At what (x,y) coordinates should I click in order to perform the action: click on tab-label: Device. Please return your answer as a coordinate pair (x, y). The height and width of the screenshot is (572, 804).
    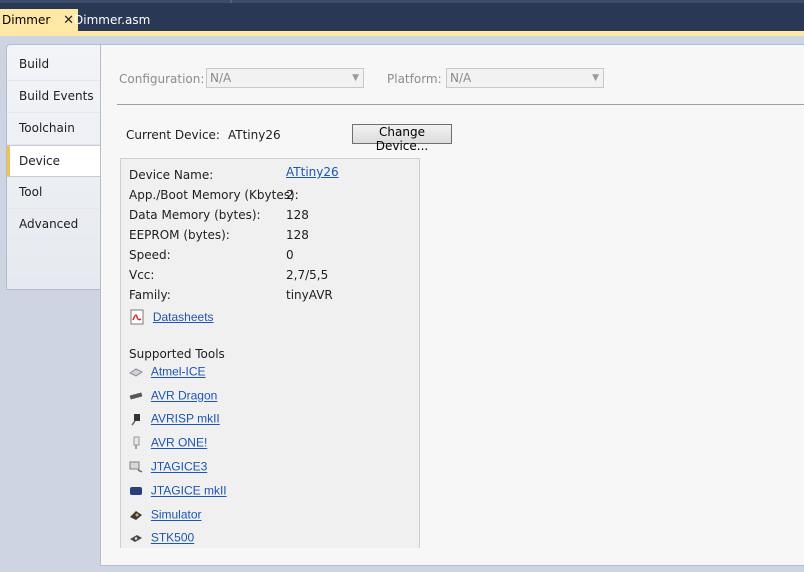
    Looking at the image, I should click on (40, 161).